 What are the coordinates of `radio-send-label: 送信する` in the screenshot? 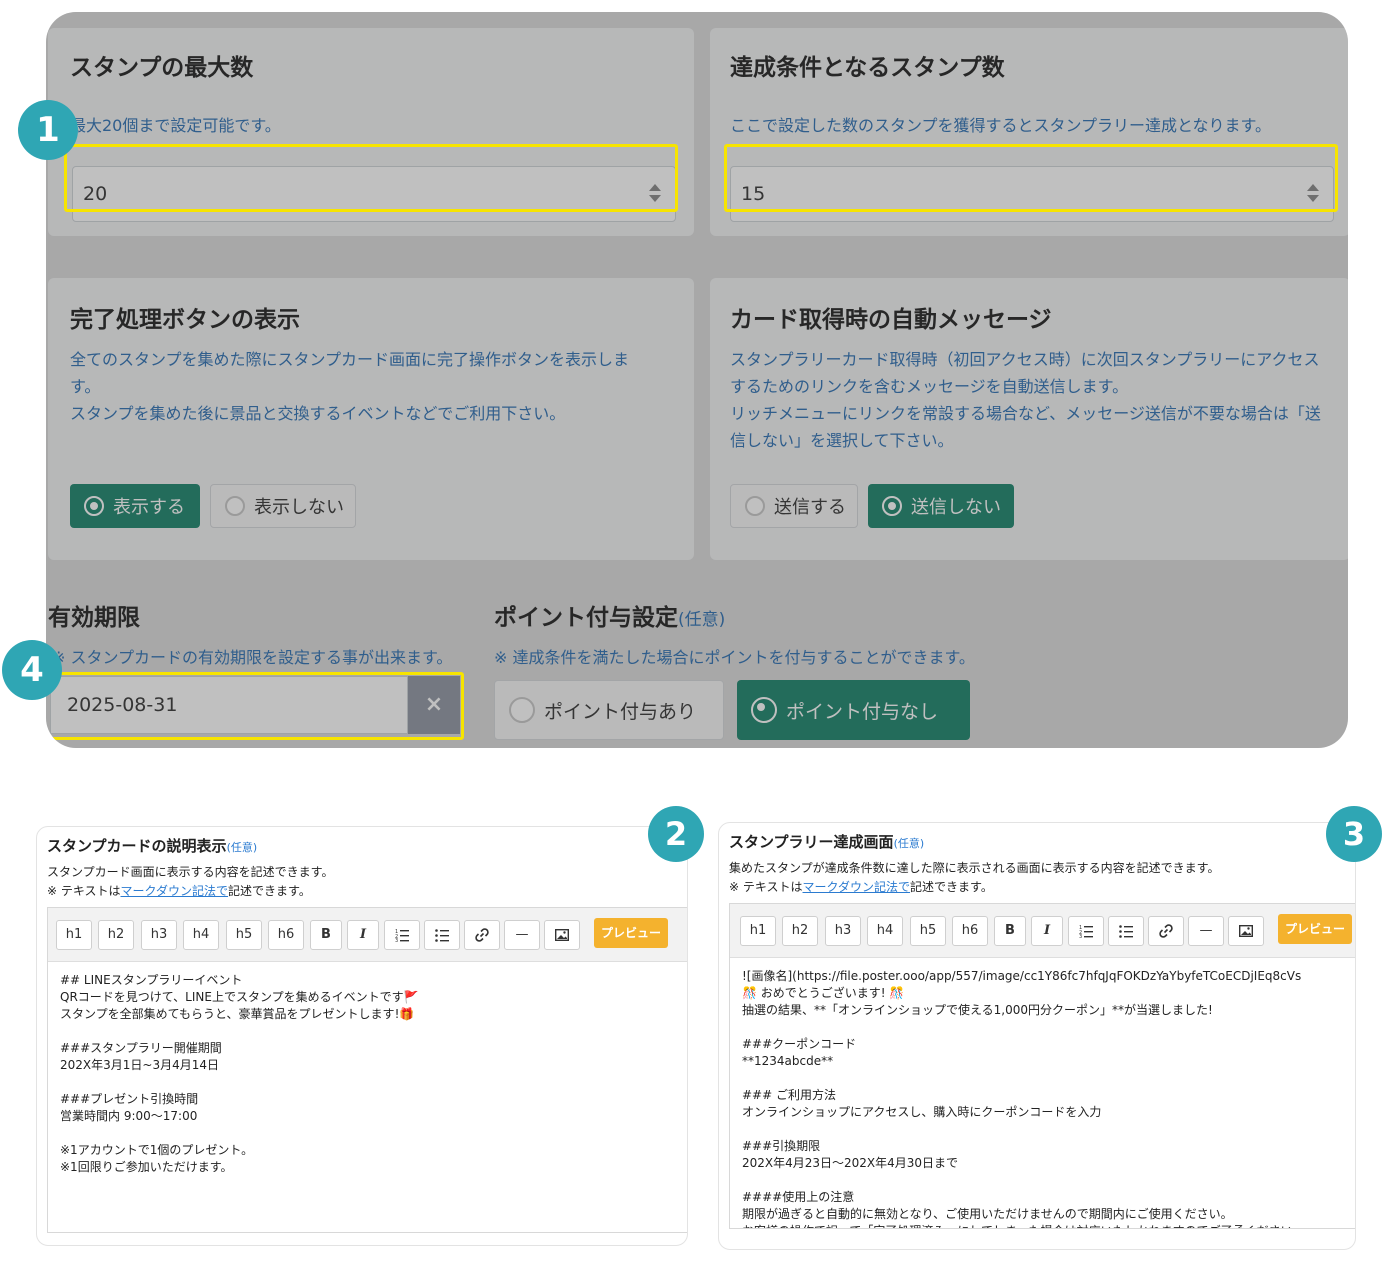 It's located at (810, 507).